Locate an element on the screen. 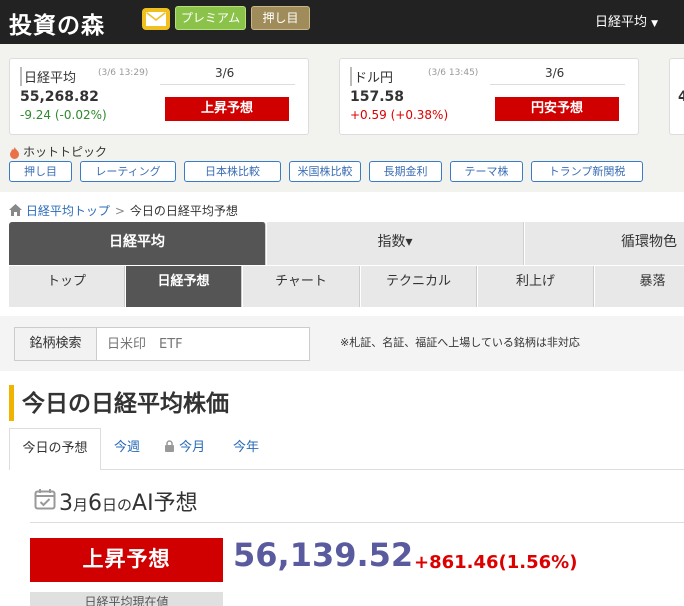 This screenshot has width=684, height=606. mail-icon is located at coordinates (156, 19).